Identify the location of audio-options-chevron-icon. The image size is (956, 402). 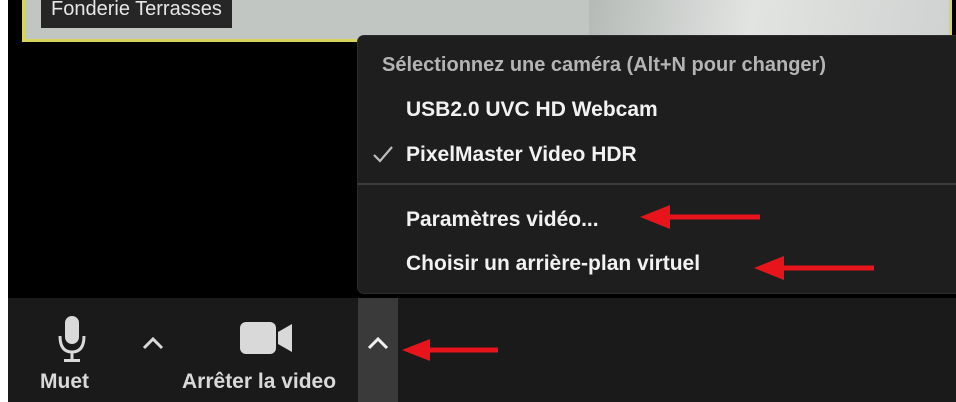
(153, 343).